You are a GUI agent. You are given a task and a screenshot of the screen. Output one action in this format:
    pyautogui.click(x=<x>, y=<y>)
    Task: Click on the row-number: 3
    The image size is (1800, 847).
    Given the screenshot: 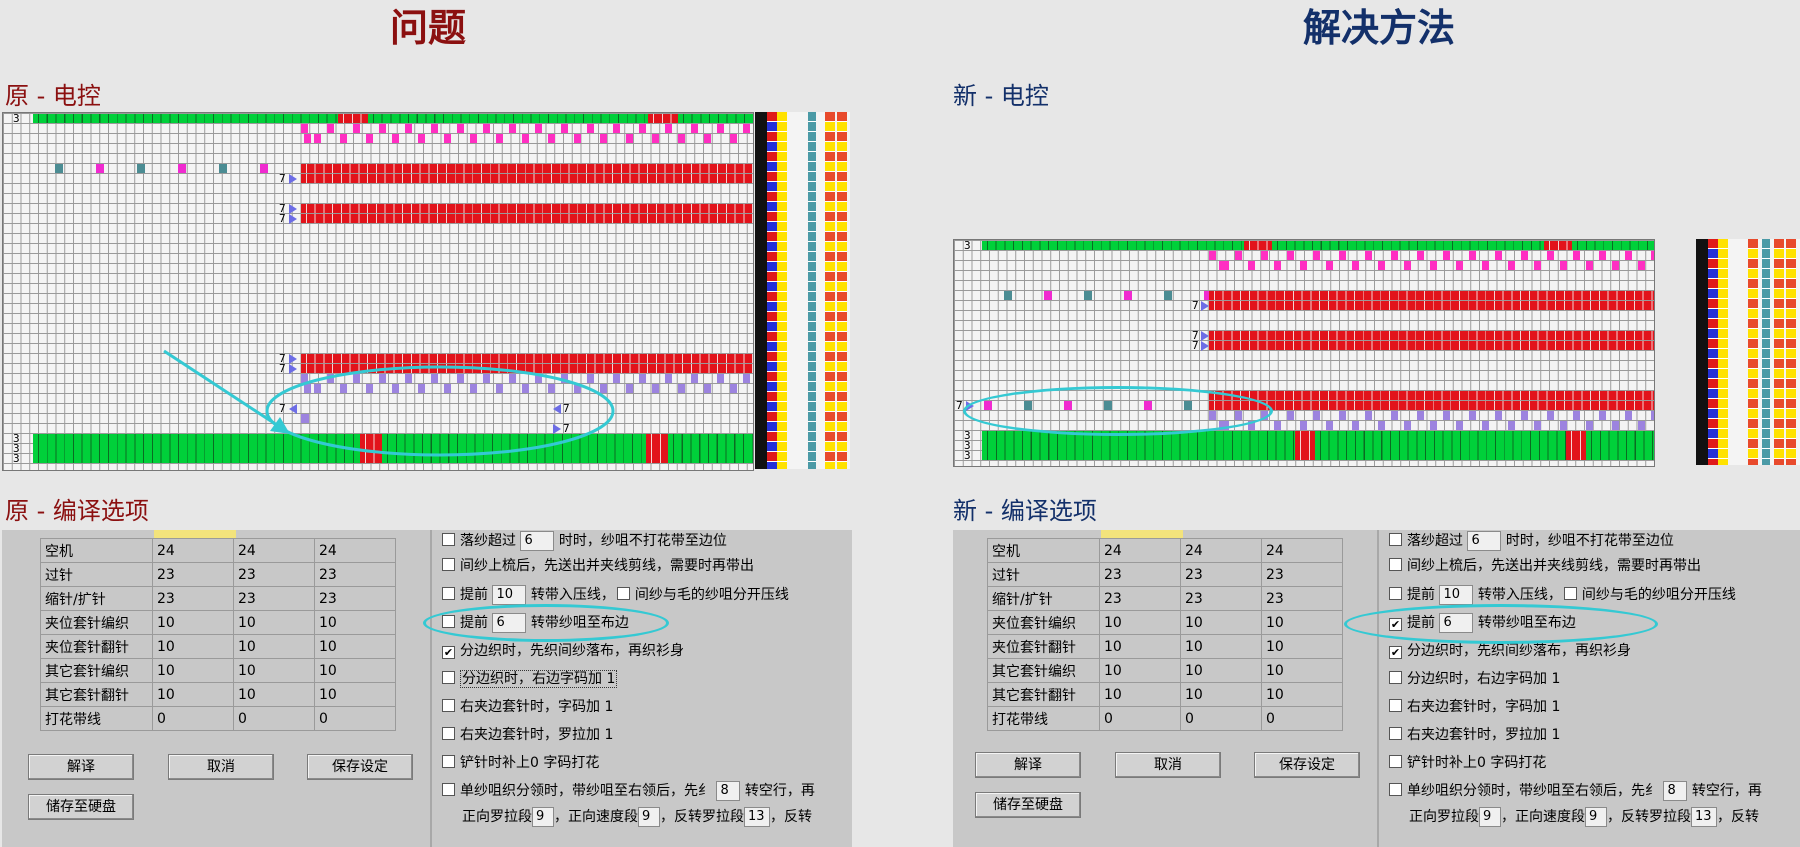 What is the action you would take?
    pyautogui.click(x=967, y=245)
    